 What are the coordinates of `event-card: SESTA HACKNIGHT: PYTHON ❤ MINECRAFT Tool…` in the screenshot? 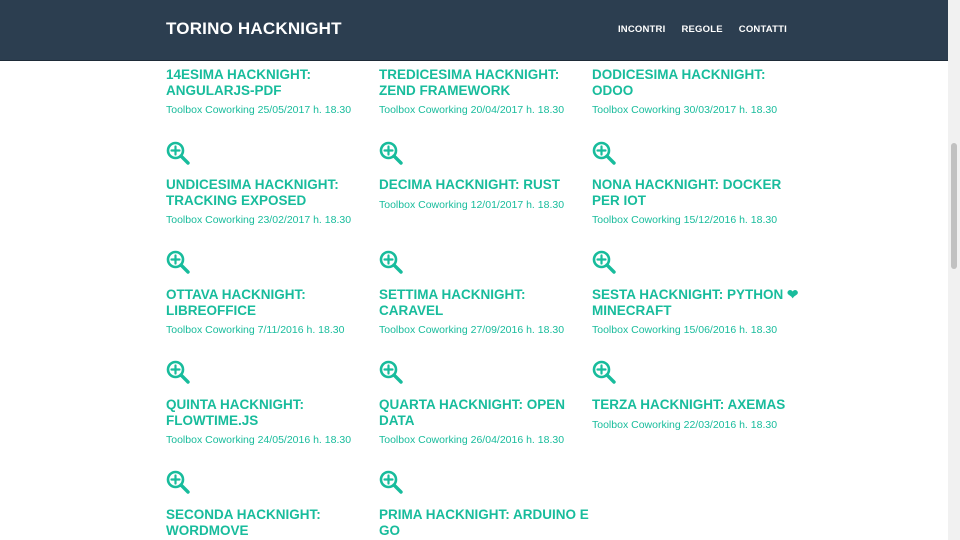 It's located at (697, 313).